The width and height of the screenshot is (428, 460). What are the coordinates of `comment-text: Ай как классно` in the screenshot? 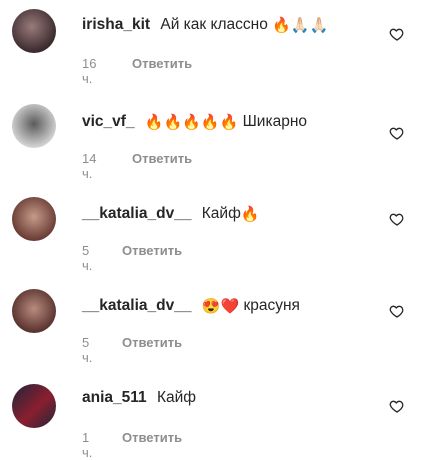 It's located at (214, 24).